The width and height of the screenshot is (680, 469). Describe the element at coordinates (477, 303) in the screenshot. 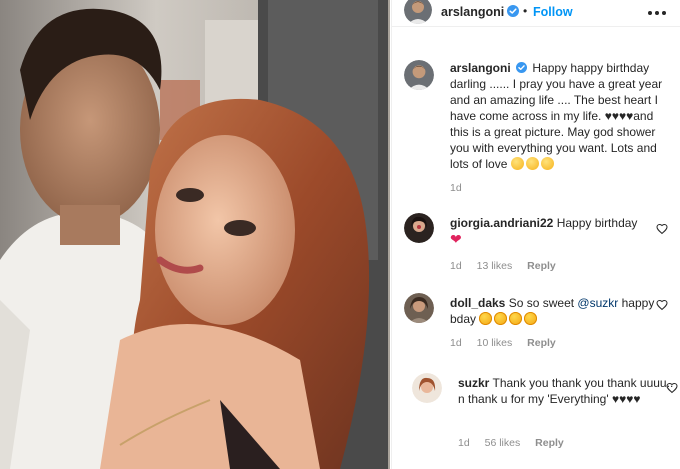

I see `comment-username: doll_daks` at that location.